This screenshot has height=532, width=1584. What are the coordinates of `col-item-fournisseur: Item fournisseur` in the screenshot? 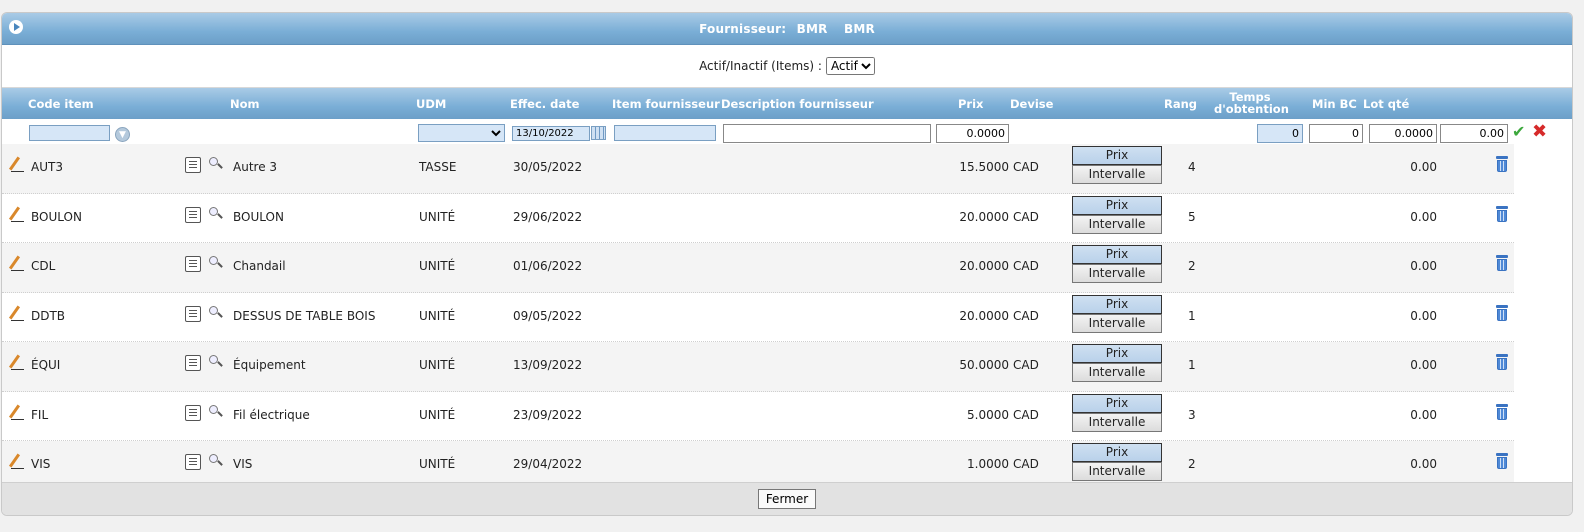 It's located at (666, 104).